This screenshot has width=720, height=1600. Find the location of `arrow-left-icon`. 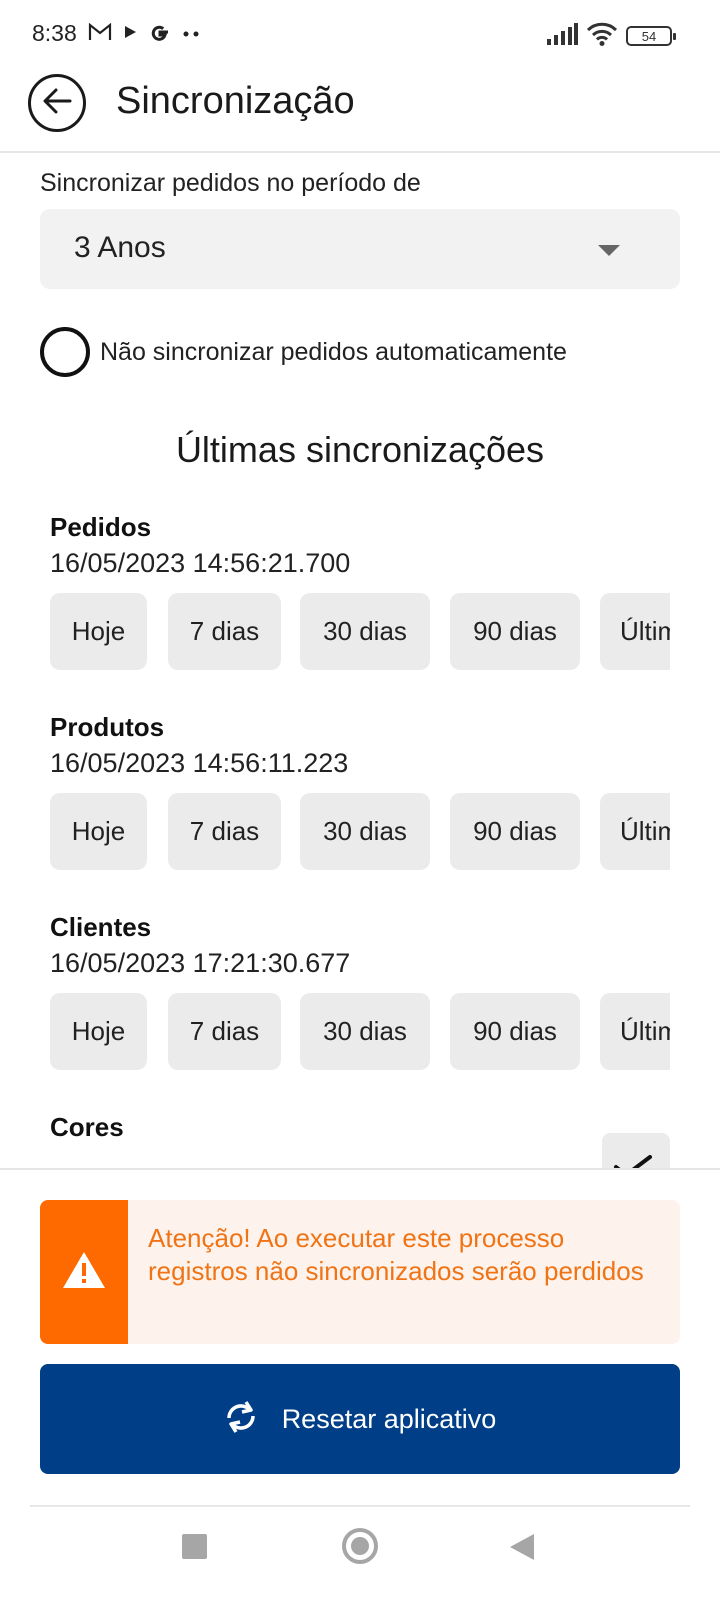

arrow-left-icon is located at coordinates (57, 103).